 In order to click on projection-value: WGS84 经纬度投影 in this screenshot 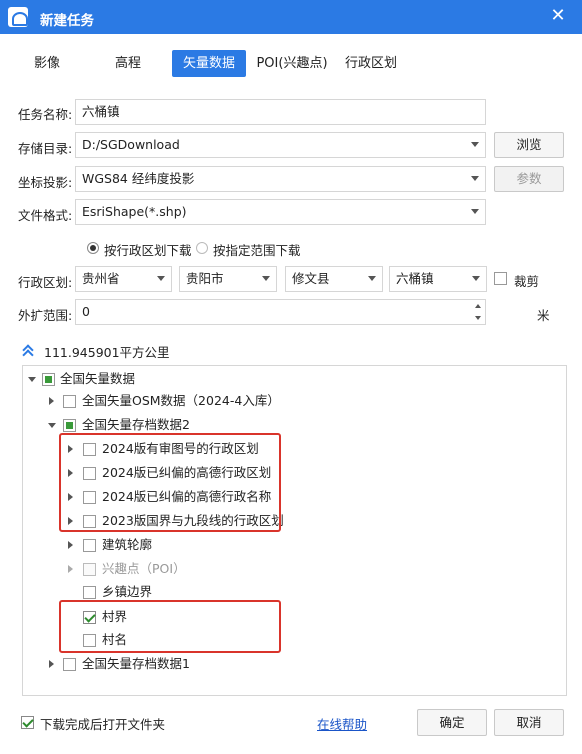, I will do `click(138, 178)`.